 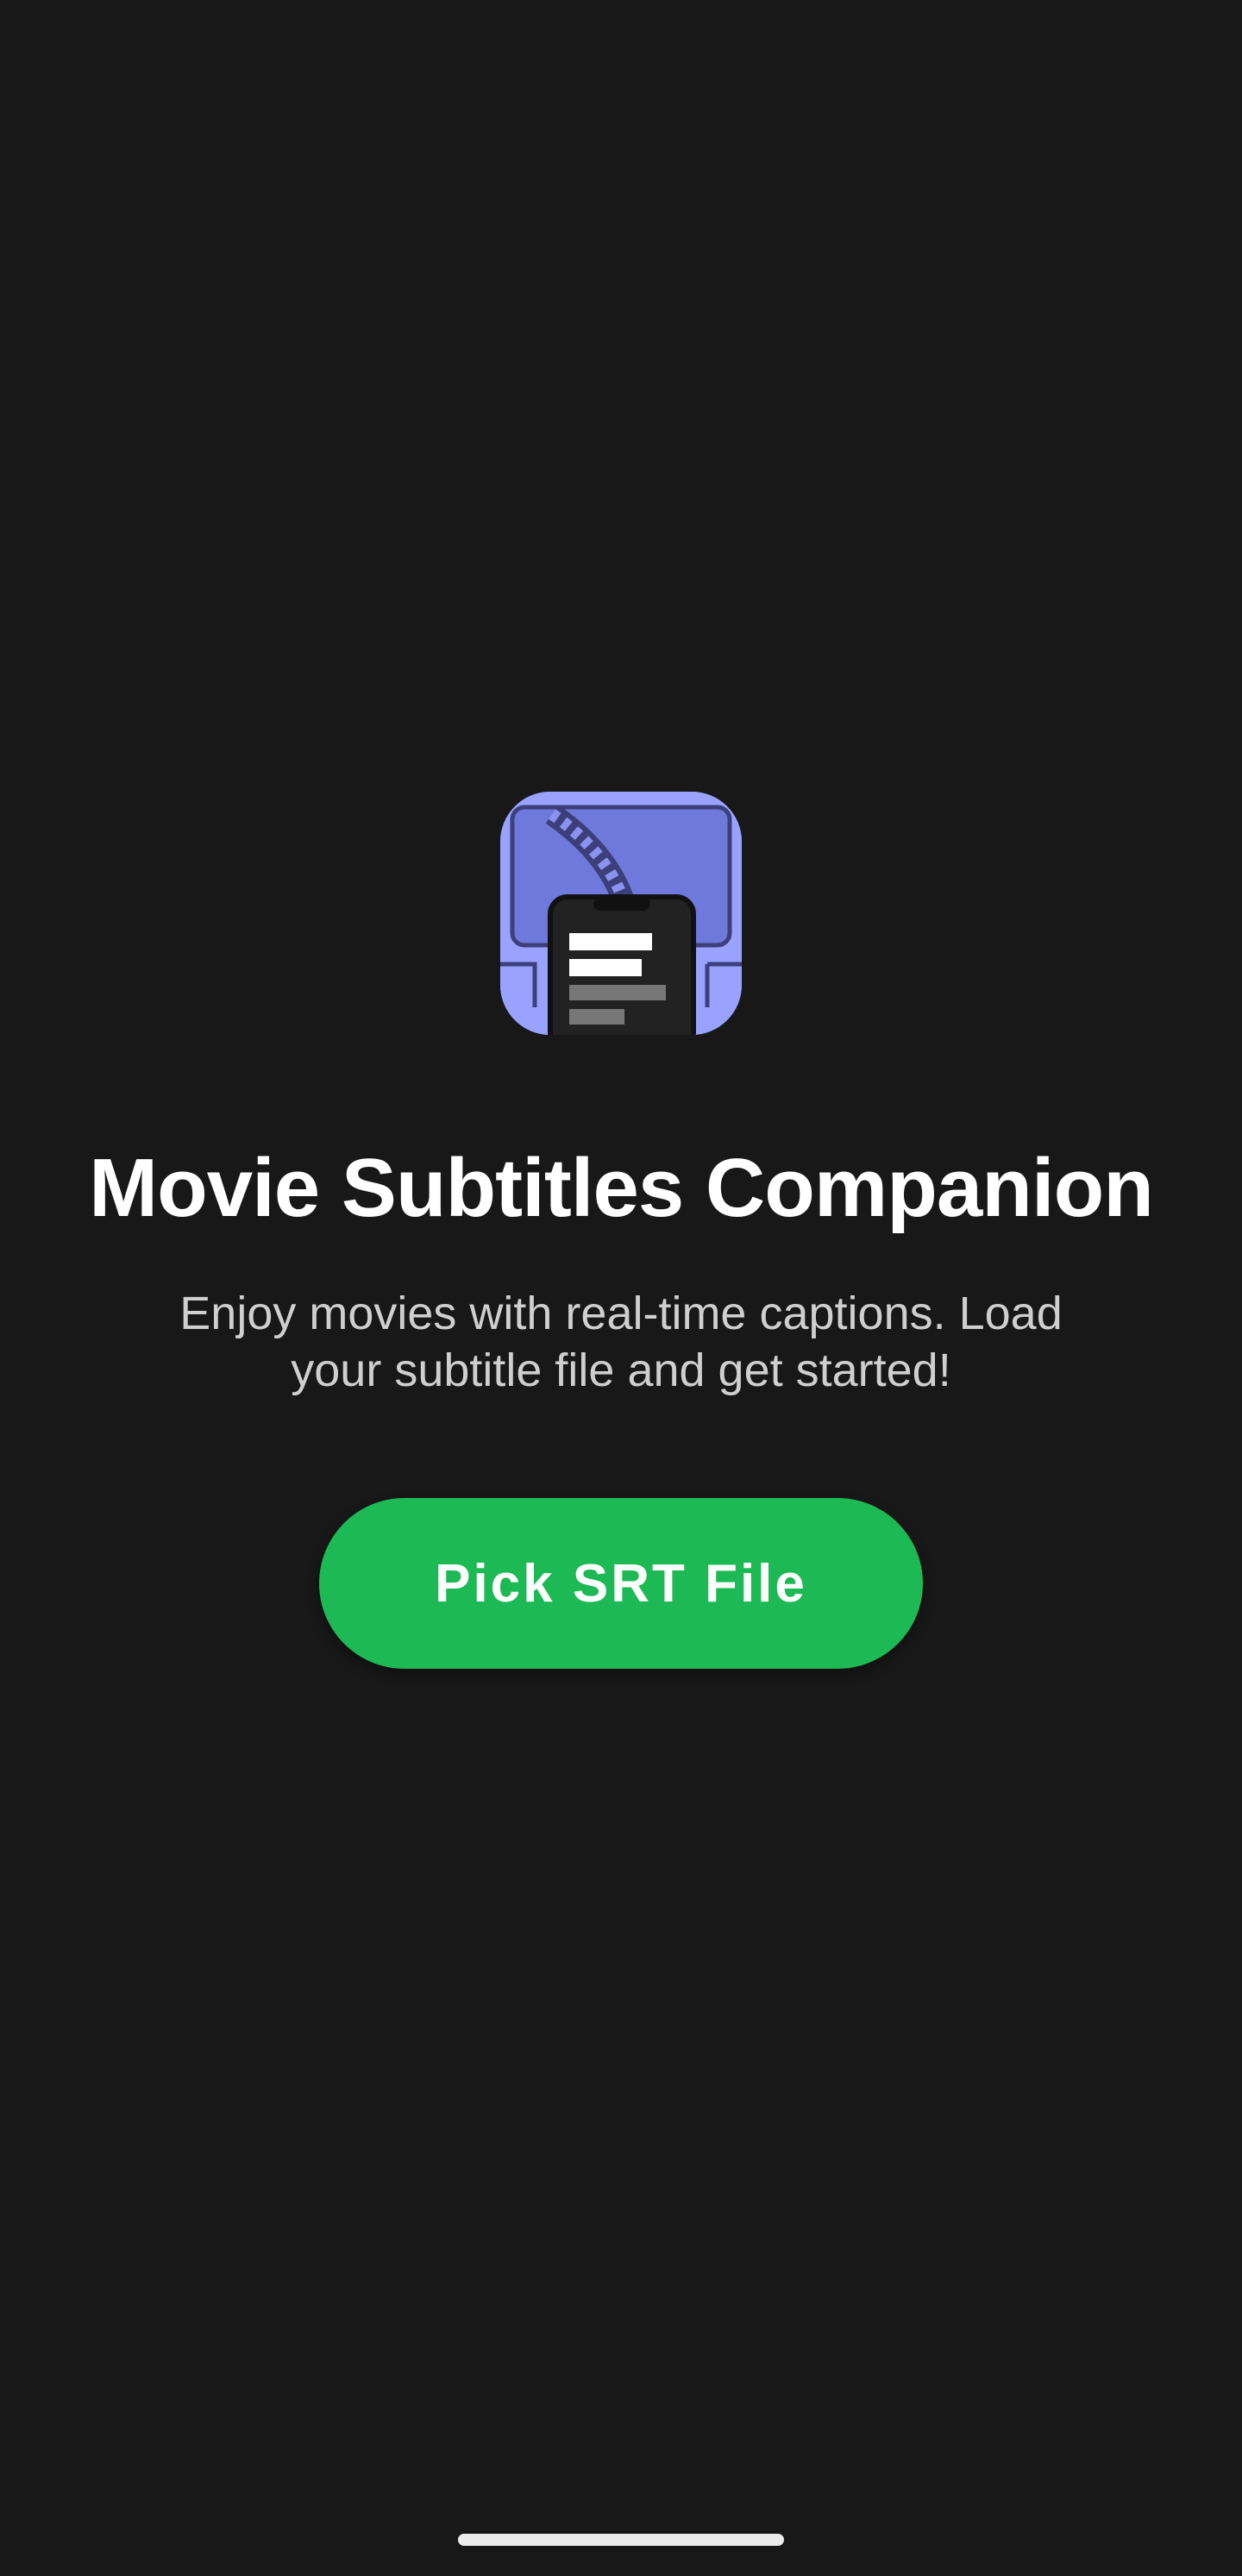 What do you see at coordinates (621, 913) in the screenshot?
I see `app-logo-icon` at bounding box center [621, 913].